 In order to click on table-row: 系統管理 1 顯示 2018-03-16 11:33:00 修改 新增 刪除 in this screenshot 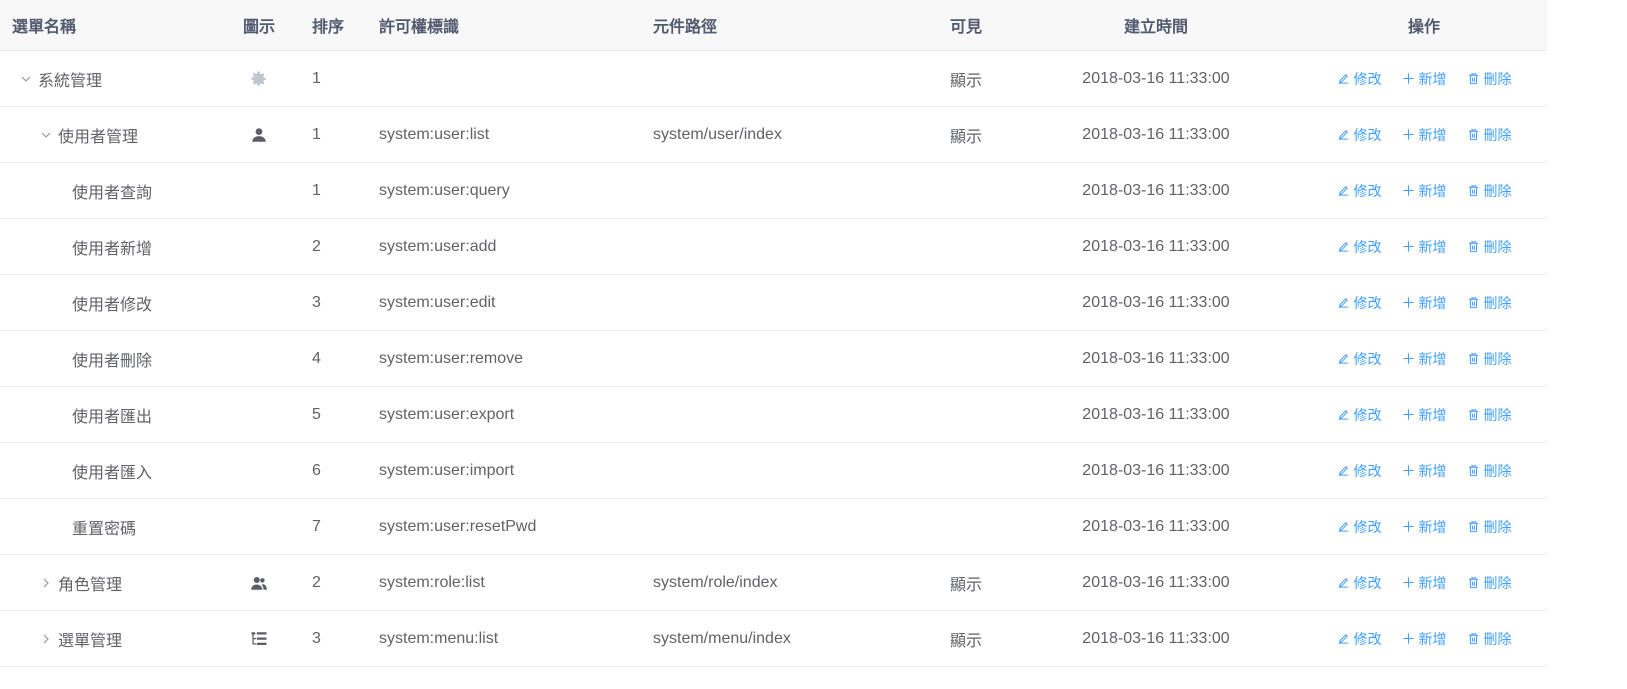, I will do `click(773, 79)`.